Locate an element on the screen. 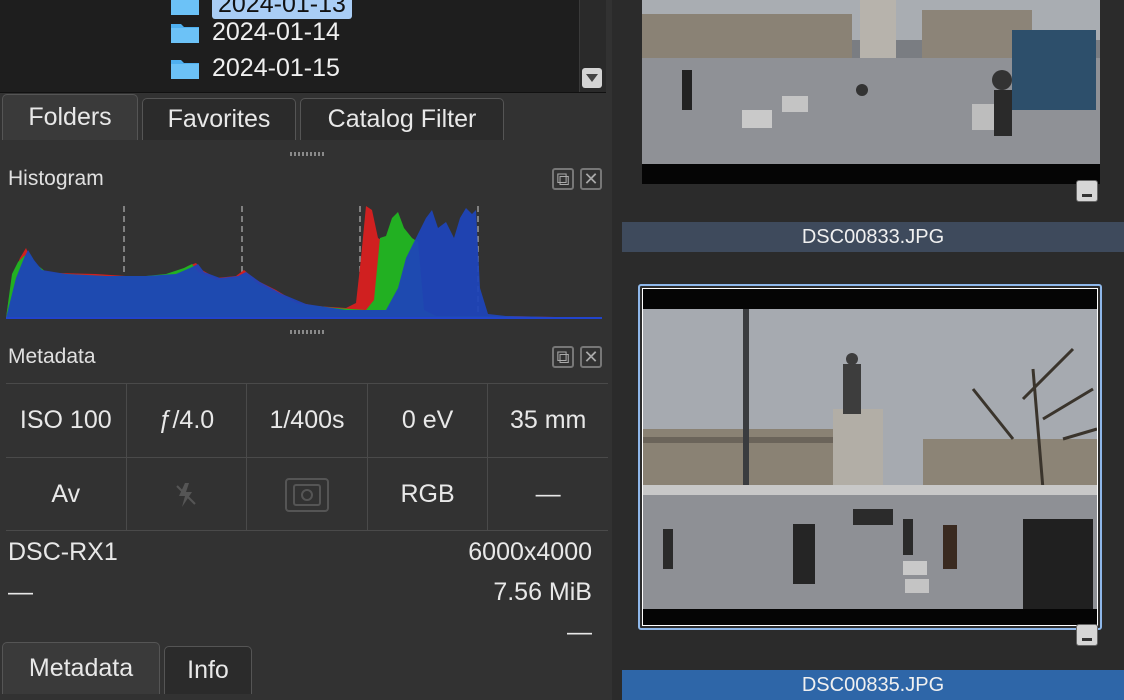 This screenshot has height=700, width=1124. metadata-row: Av RGB — is located at coordinates (307, 494).